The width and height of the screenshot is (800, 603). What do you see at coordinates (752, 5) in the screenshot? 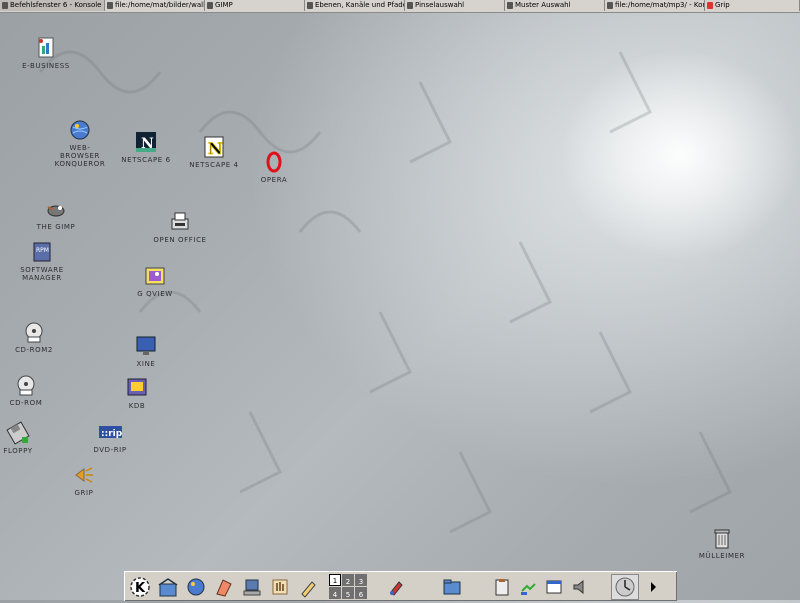
I see `task-button-grip: Grip` at bounding box center [752, 5].